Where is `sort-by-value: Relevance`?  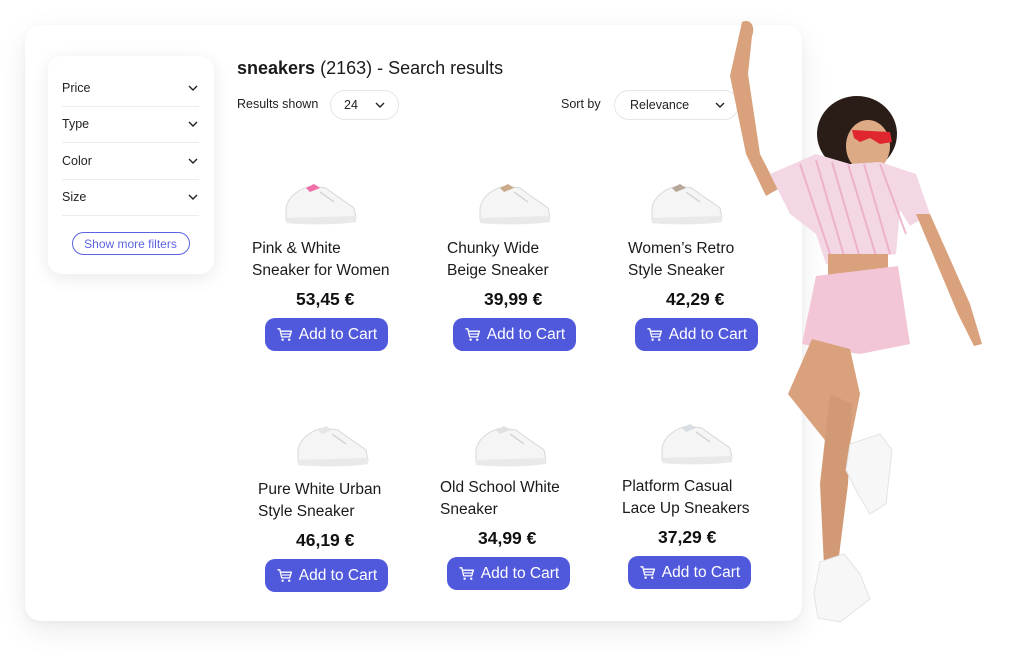 sort-by-value: Relevance is located at coordinates (660, 105).